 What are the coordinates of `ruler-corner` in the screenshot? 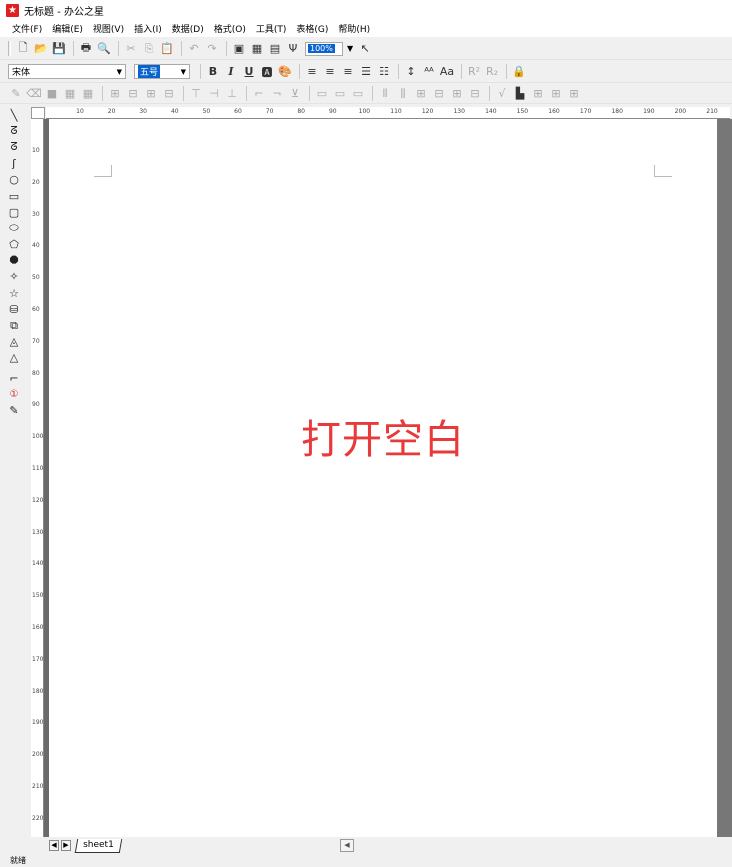 It's located at (38, 113).